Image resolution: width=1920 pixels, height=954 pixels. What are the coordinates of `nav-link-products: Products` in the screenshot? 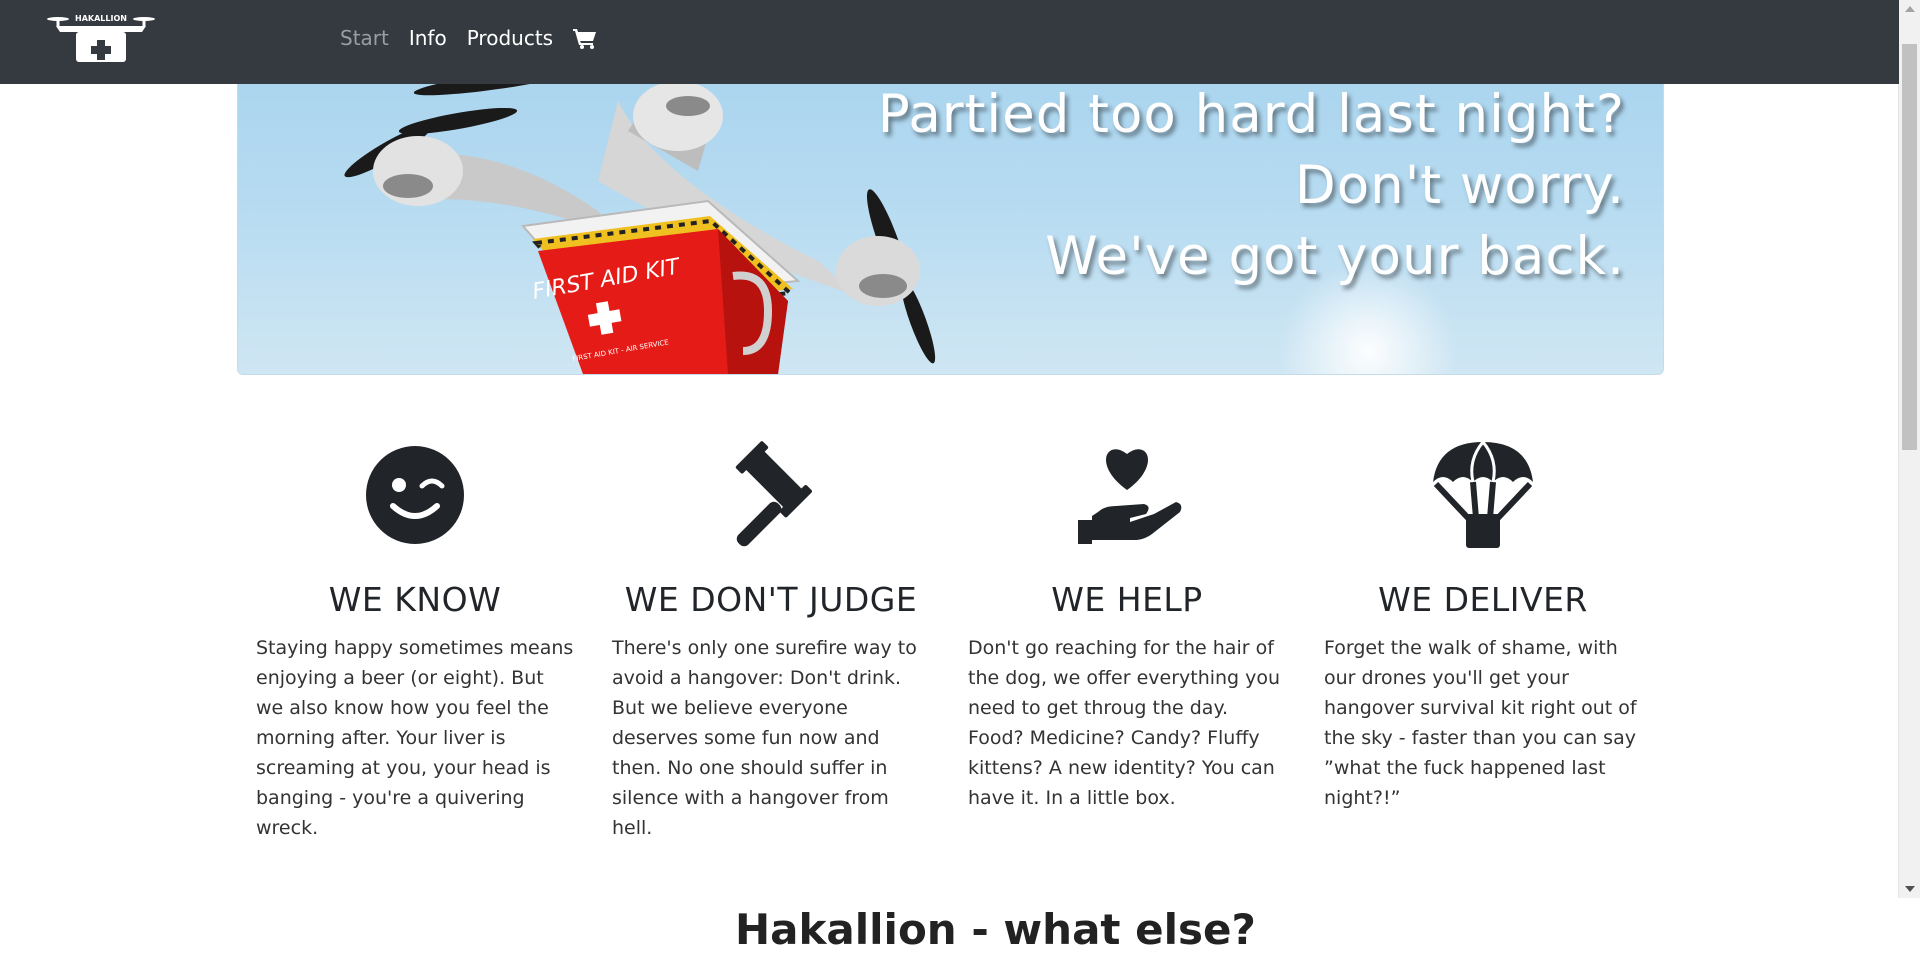 It's located at (510, 38).